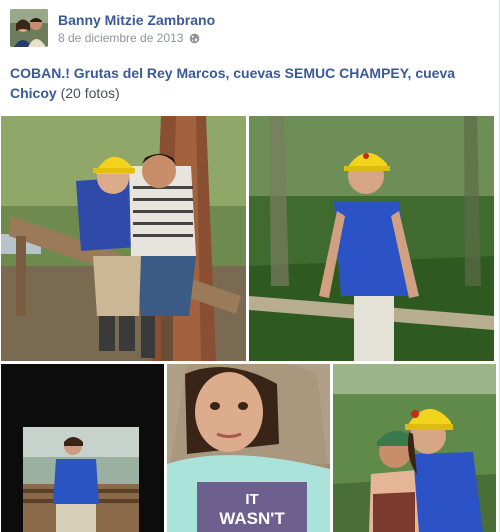  I want to click on author-name-link: Banny Mitzie Zambrano, so click(136, 20).